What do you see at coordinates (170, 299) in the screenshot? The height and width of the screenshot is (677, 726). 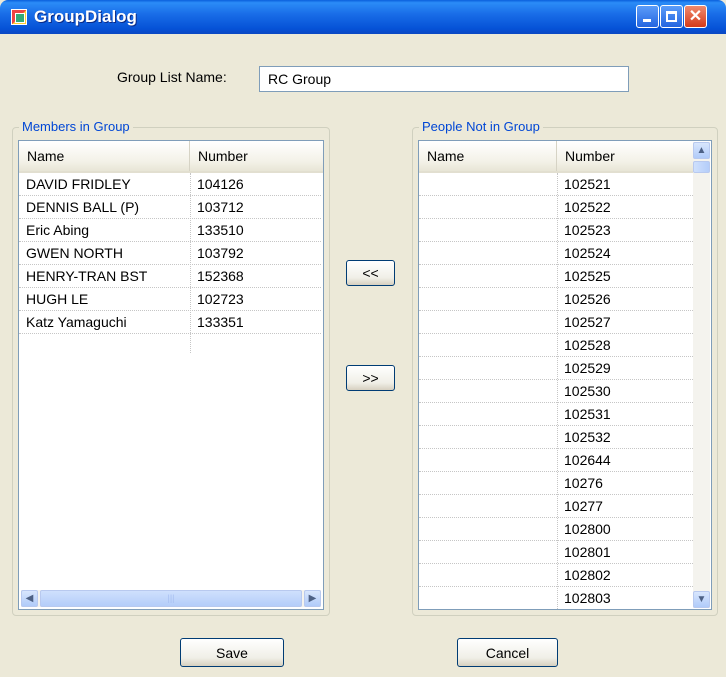 I see `table-row: HUGH LE 102723` at bounding box center [170, 299].